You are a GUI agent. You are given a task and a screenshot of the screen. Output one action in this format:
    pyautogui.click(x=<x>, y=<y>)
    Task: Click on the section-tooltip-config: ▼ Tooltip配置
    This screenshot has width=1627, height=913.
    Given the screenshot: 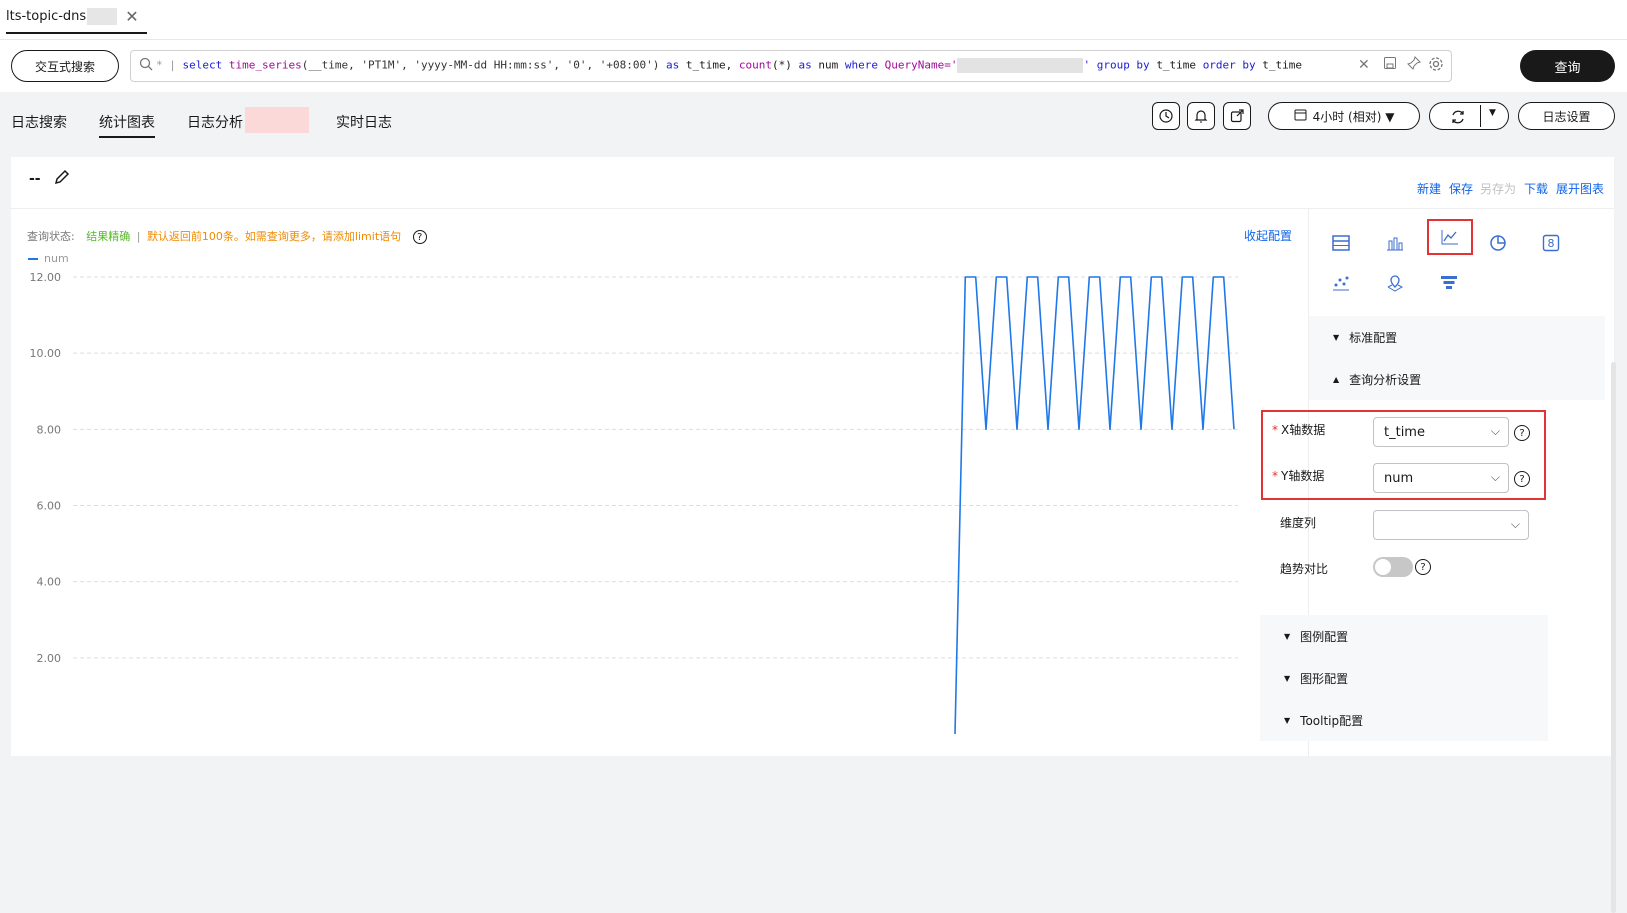 What is the action you would take?
    pyautogui.click(x=1404, y=720)
    